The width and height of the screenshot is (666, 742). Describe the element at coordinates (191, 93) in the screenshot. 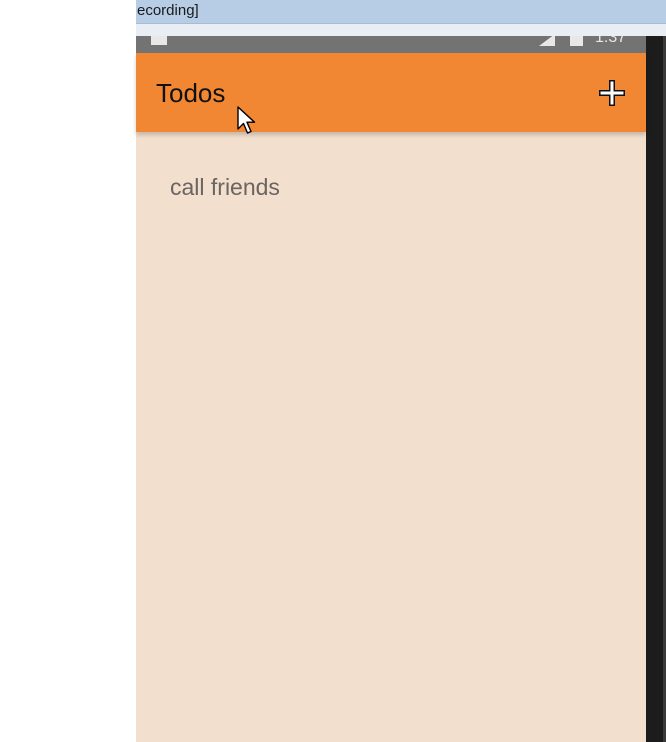

I see `app-title: Todos` at that location.